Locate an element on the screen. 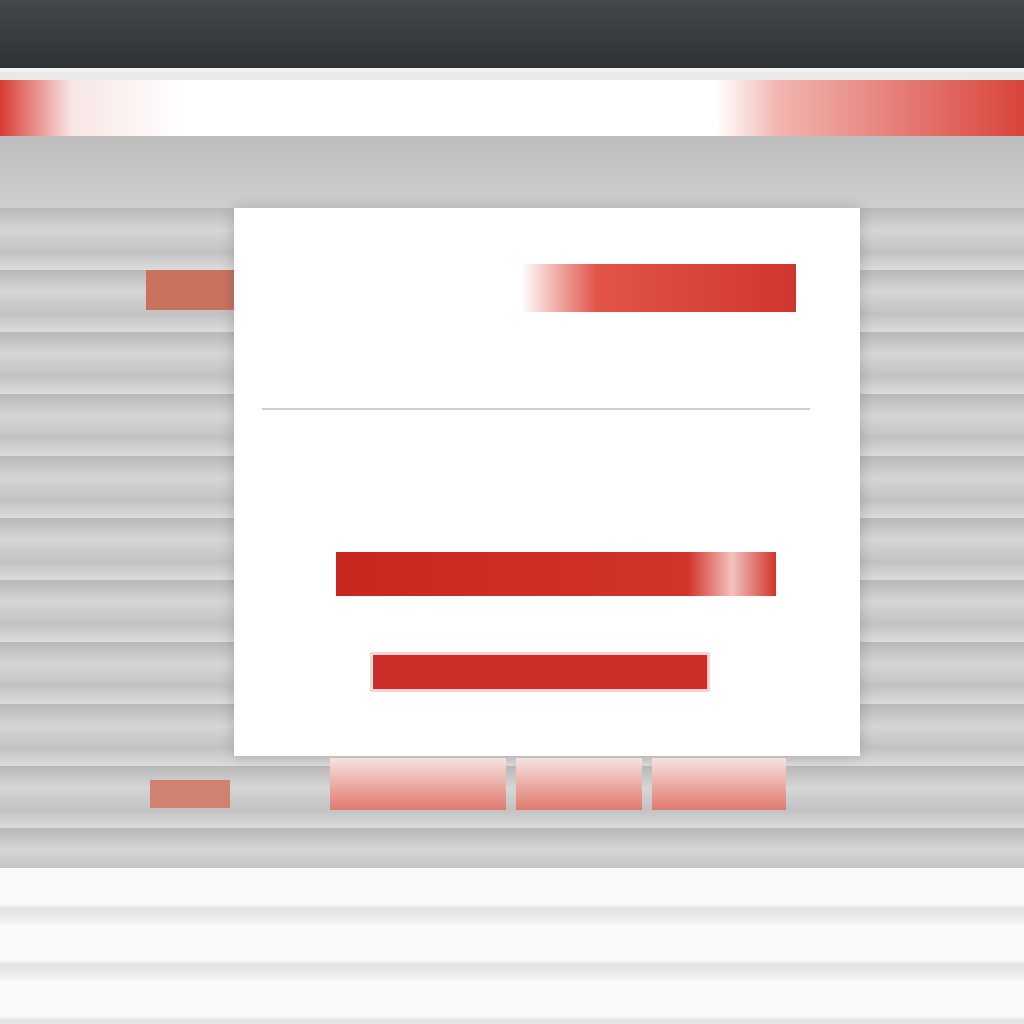 The height and width of the screenshot is (1024, 1024). left-row is located at coordinates (192, 230).